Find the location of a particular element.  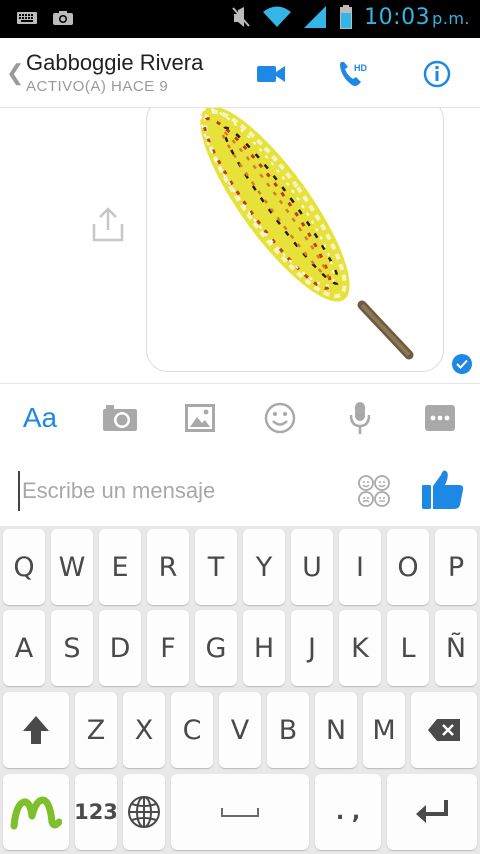

key-n: N is located at coordinates (336, 730).